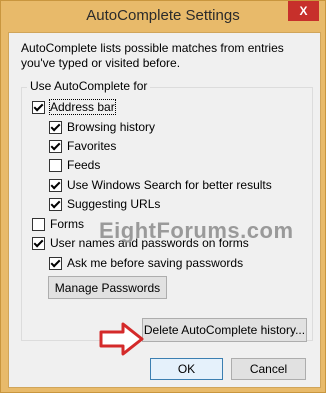 The image size is (326, 393). I want to click on ask-before-saving-label: Ask me before saving passwords, so click(155, 263).